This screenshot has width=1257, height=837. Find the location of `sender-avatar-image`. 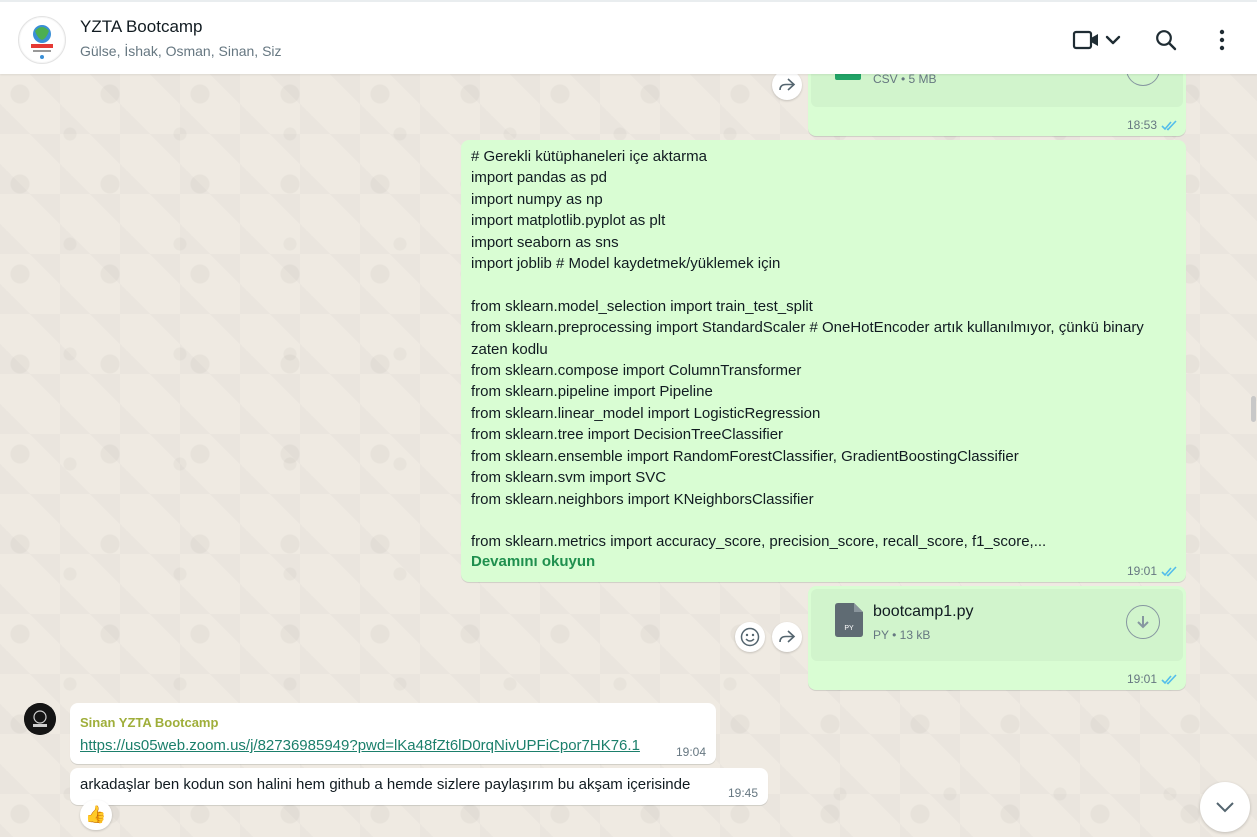

sender-avatar-image is located at coordinates (40, 719).